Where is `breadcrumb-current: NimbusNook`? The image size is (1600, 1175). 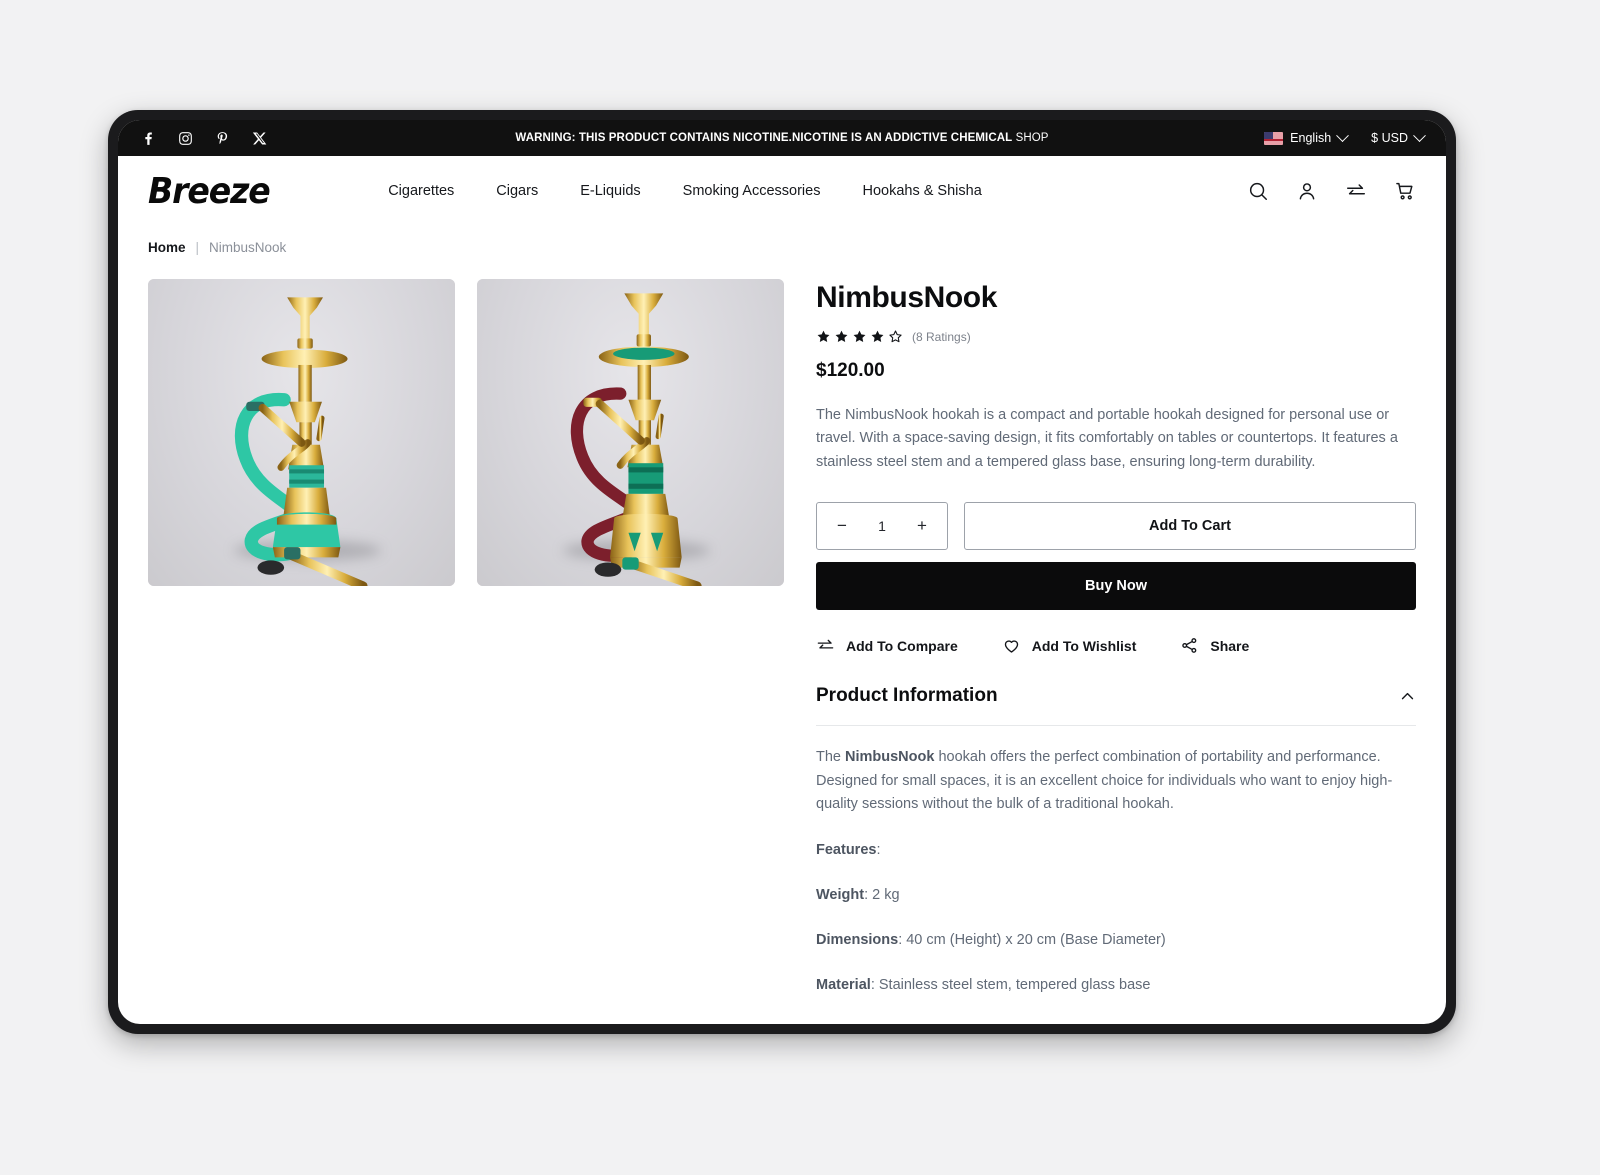
breadcrumb-current: NimbusNook is located at coordinates (248, 247).